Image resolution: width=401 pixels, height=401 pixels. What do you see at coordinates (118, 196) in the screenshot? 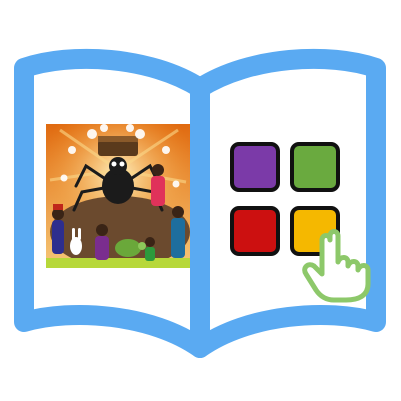
I see `story-illustration` at bounding box center [118, 196].